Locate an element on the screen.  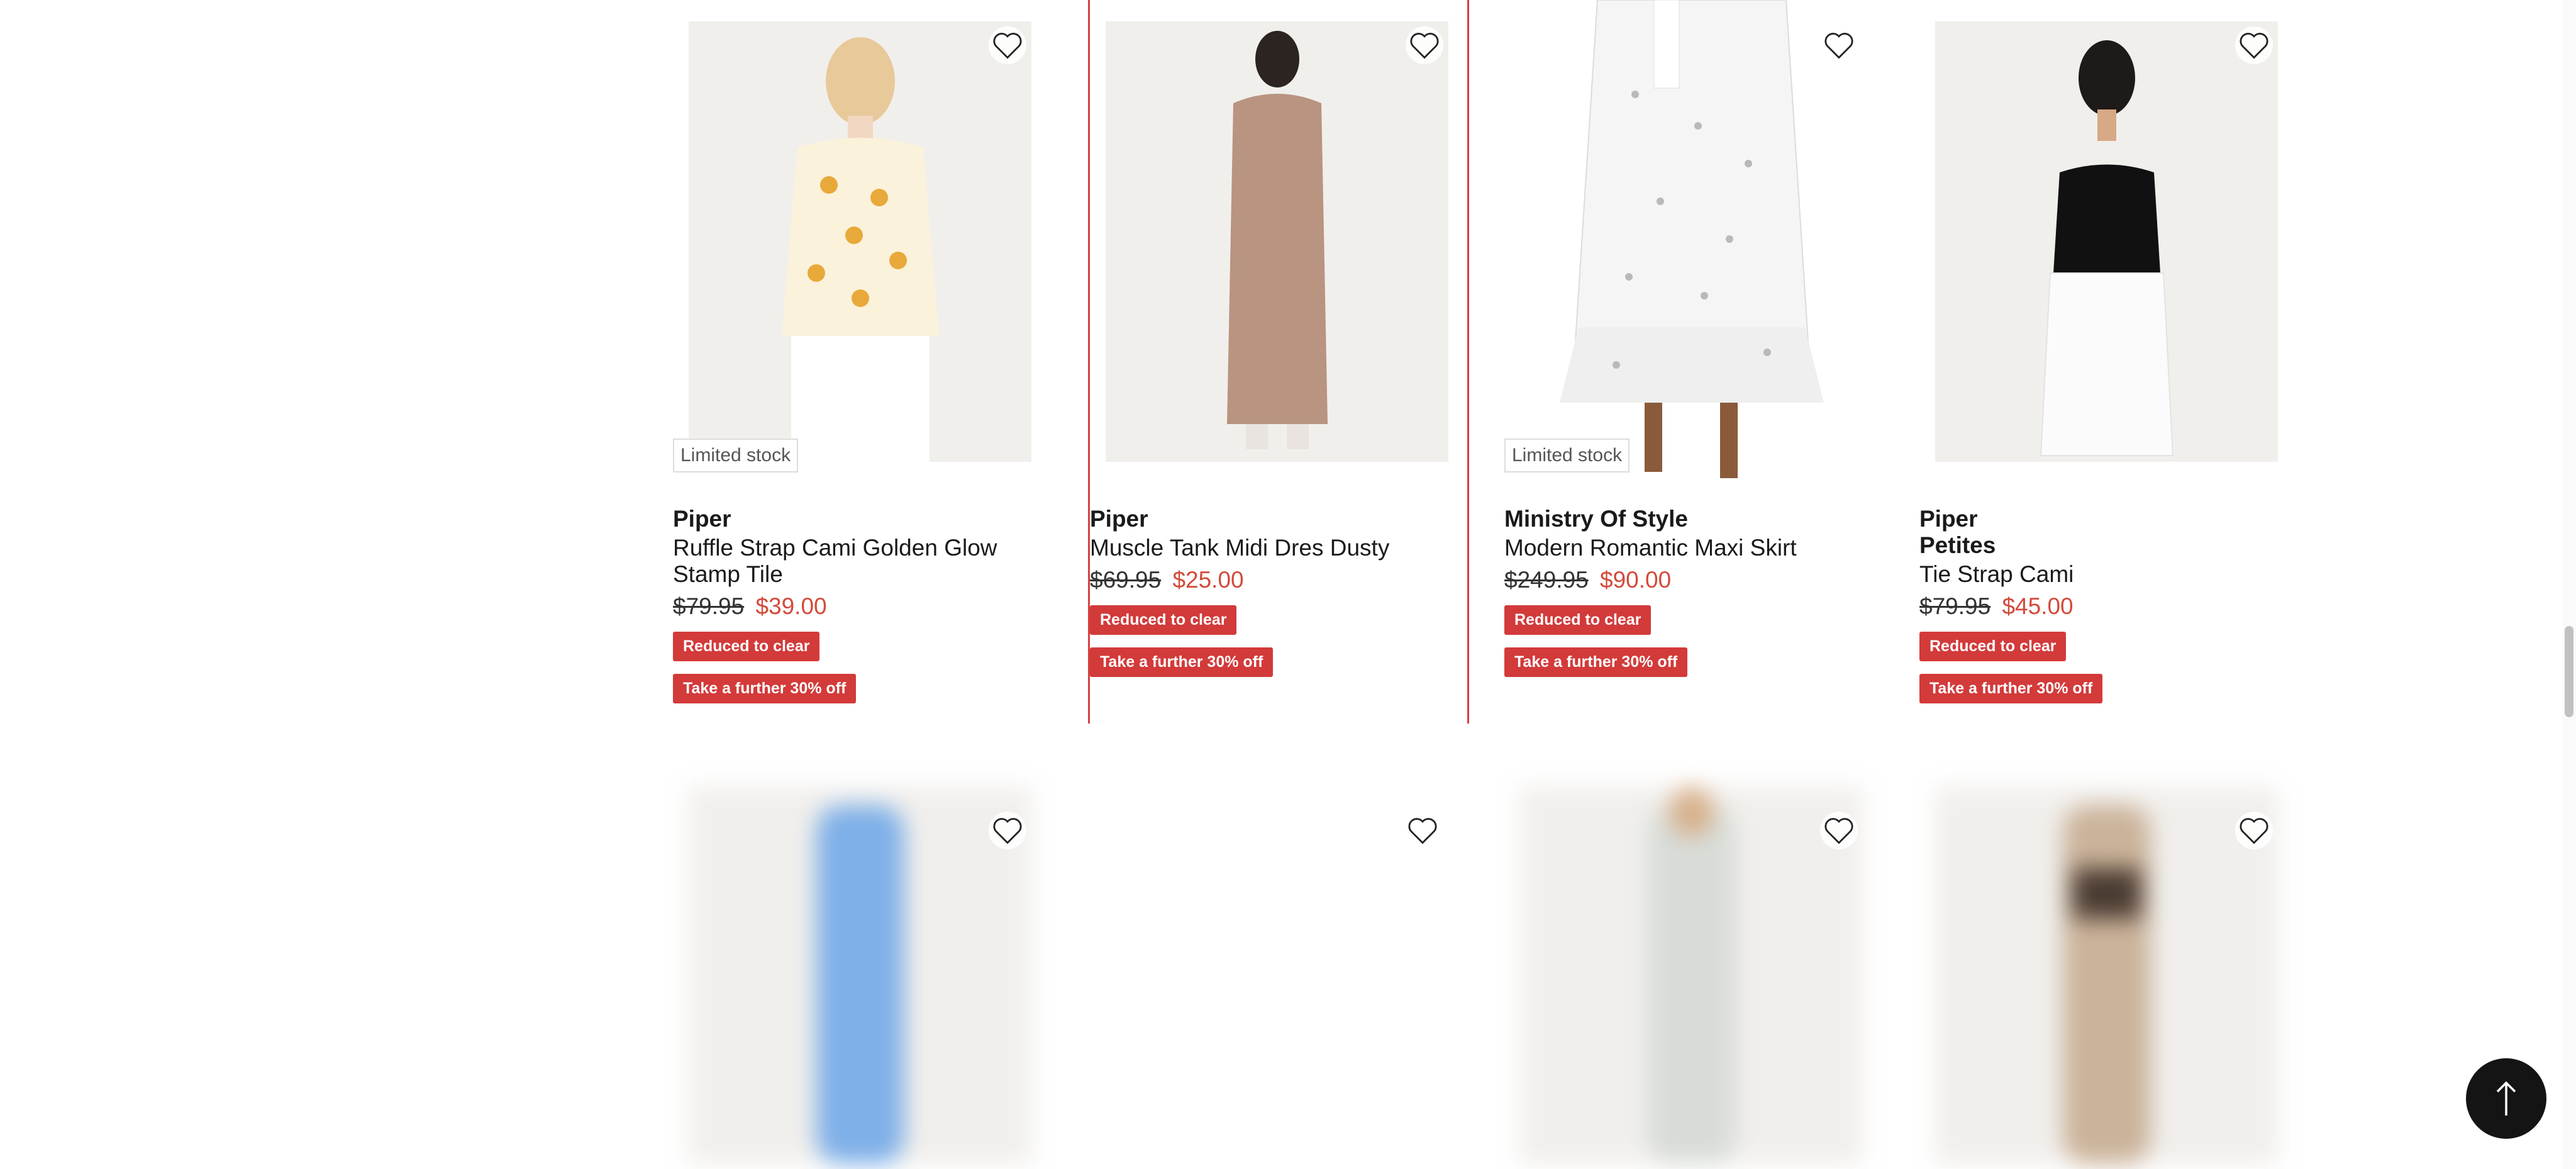
page-scrollbar is located at coordinates (2569, 584).